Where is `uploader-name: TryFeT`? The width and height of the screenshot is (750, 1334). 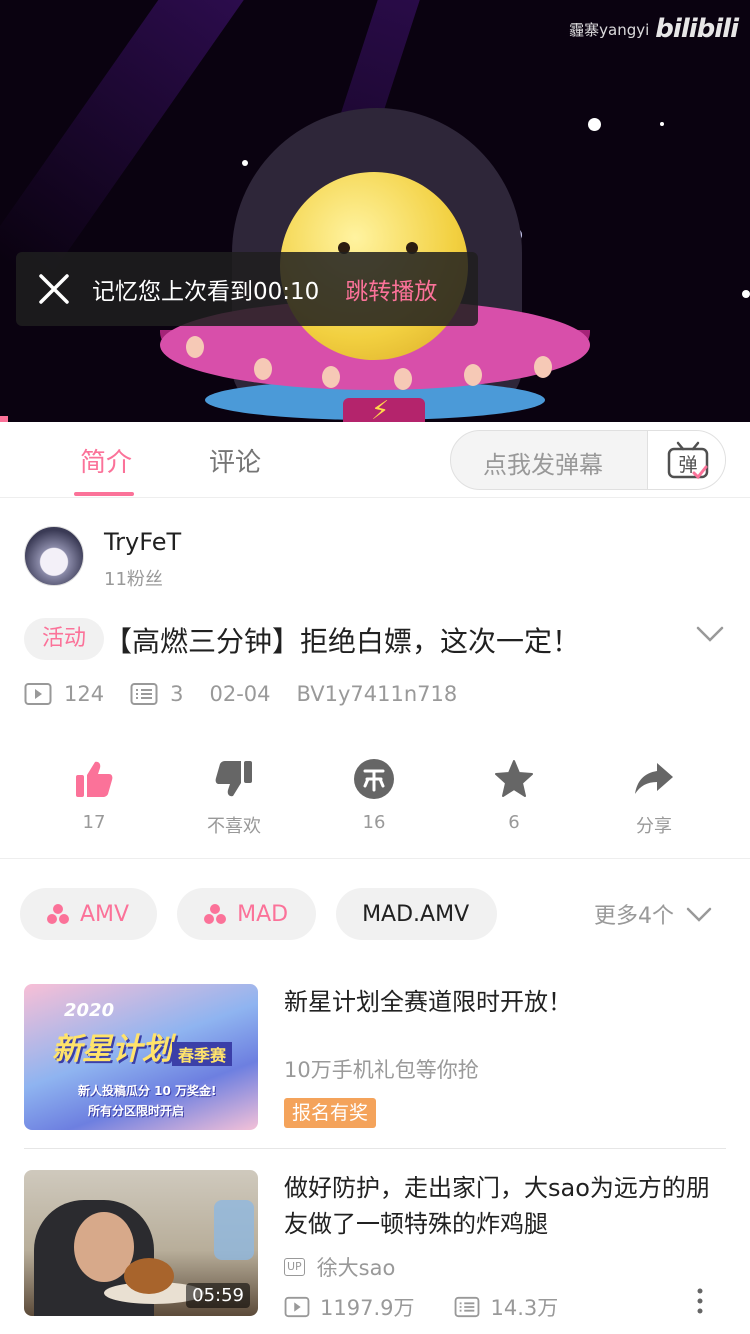 uploader-name: TryFeT is located at coordinates (142, 542).